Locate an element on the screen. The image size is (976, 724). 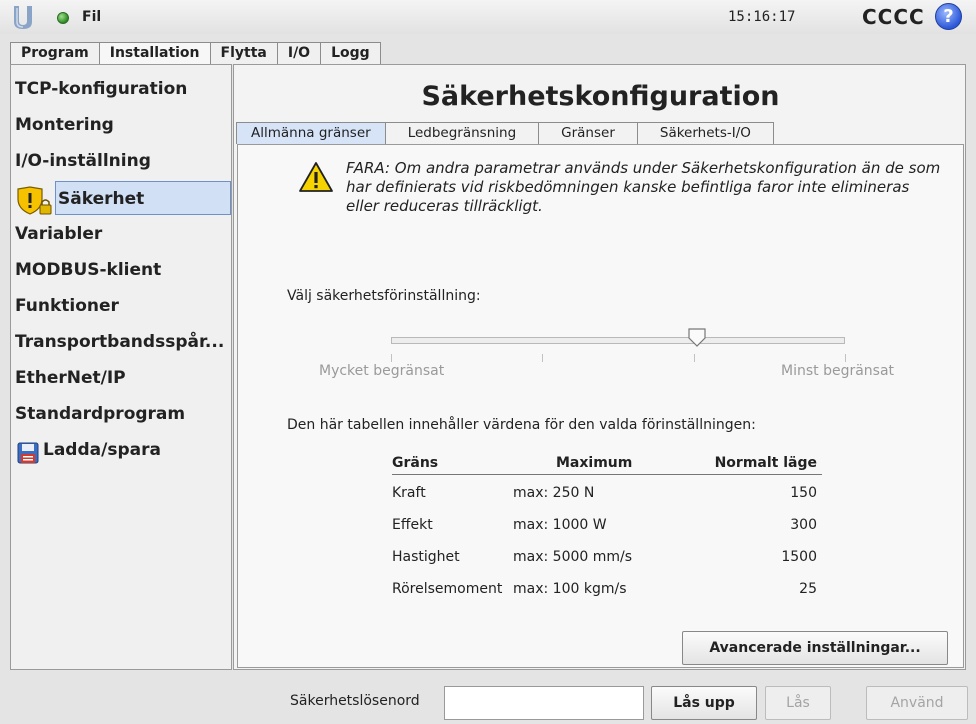
sidebar-item-funktioner: Funktioner is located at coordinates (67, 306).